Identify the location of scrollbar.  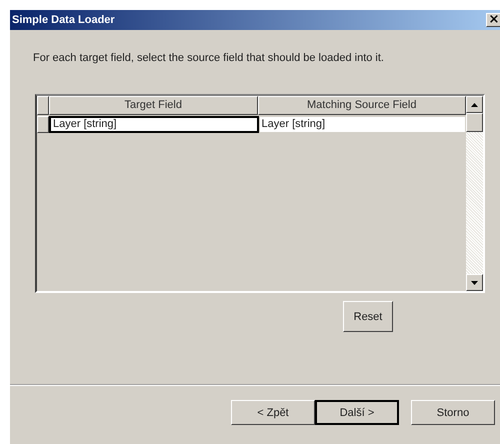
(474, 193).